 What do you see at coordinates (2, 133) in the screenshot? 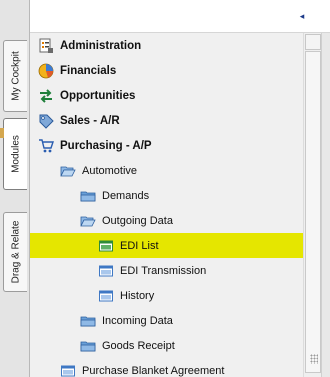
I see `active-tab-marker` at bounding box center [2, 133].